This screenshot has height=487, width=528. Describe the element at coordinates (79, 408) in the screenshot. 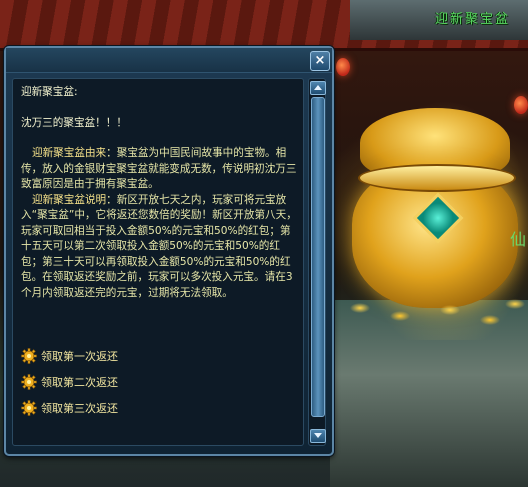

I see `action-label: 领取第三次返还` at that location.